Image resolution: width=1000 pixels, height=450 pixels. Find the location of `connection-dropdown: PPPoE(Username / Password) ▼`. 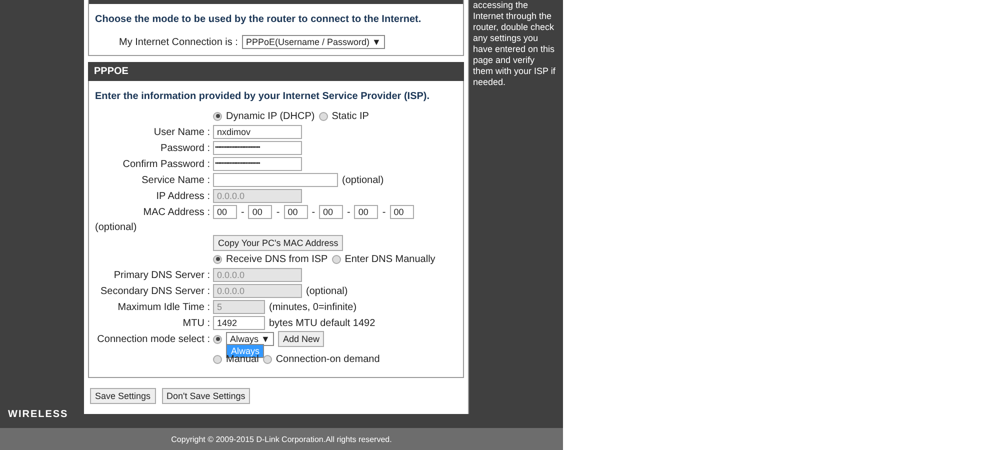

connection-dropdown: PPPoE(Username / Password) ▼ is located at coordinates (313, 42).